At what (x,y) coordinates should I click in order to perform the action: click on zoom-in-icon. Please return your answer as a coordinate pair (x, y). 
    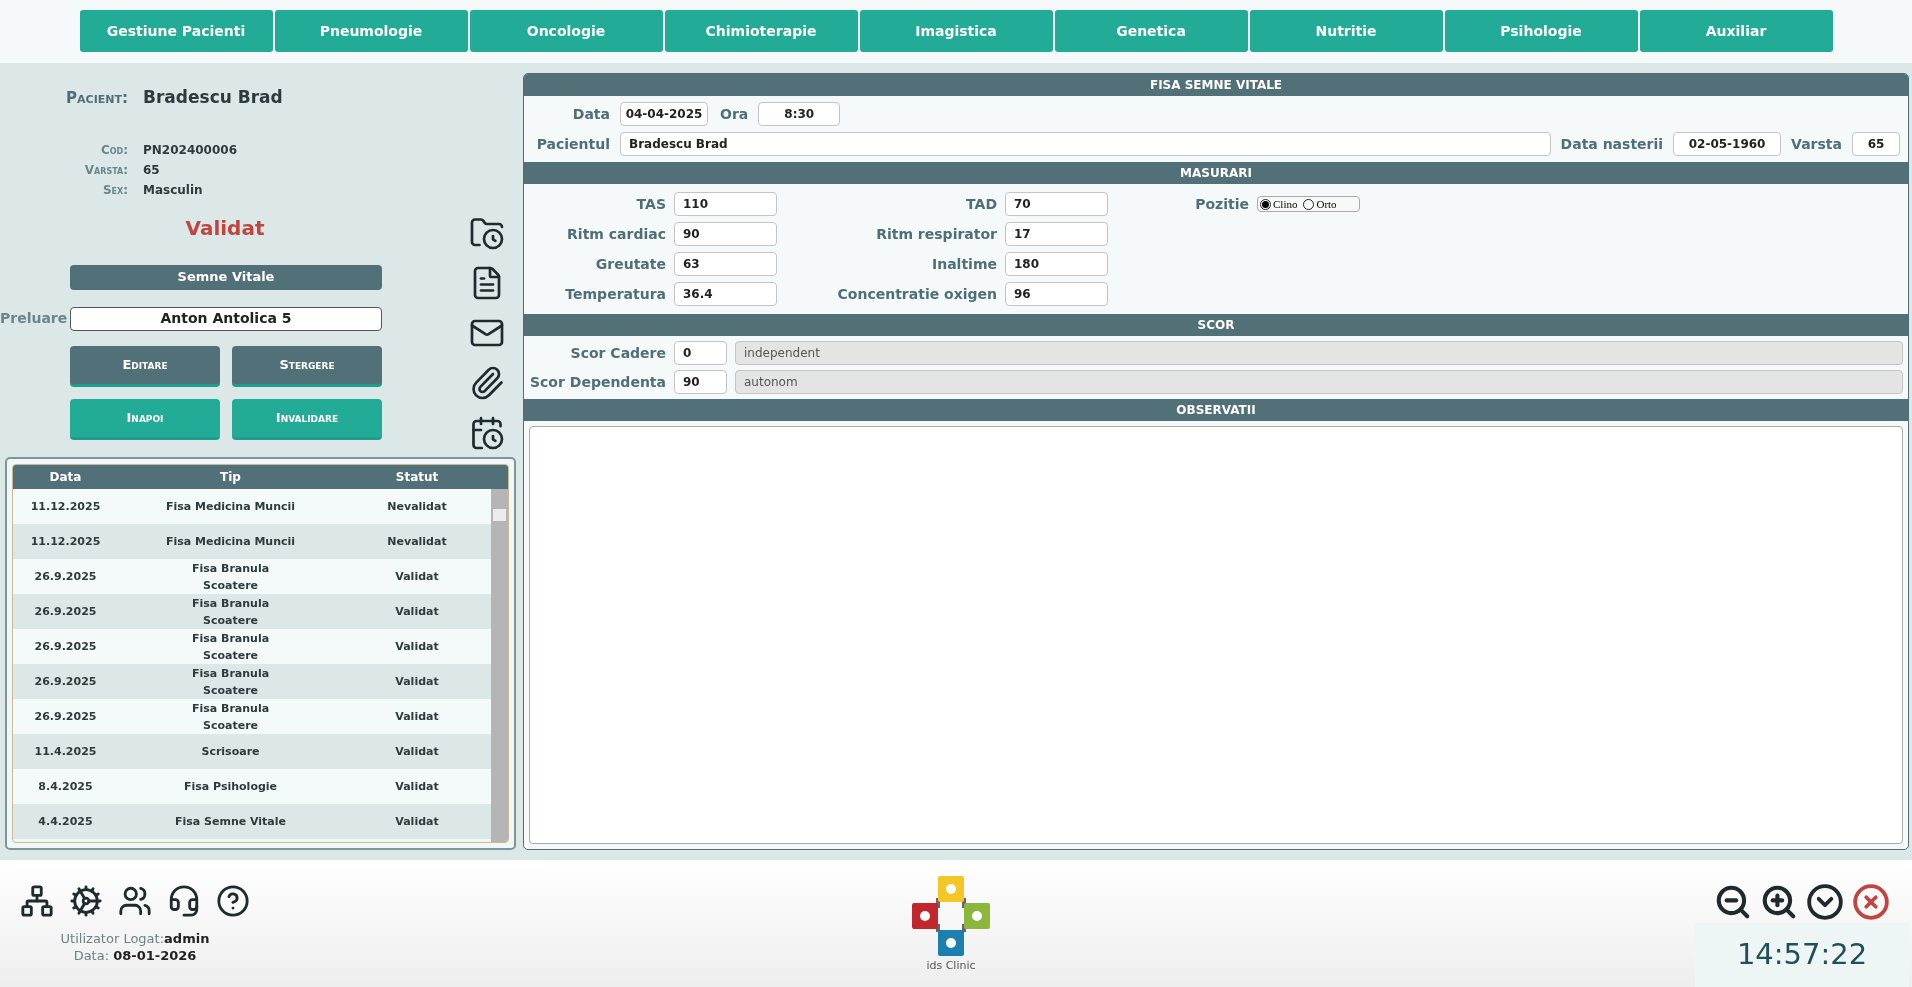
    Looking at the image, I should click on (1779, 902).